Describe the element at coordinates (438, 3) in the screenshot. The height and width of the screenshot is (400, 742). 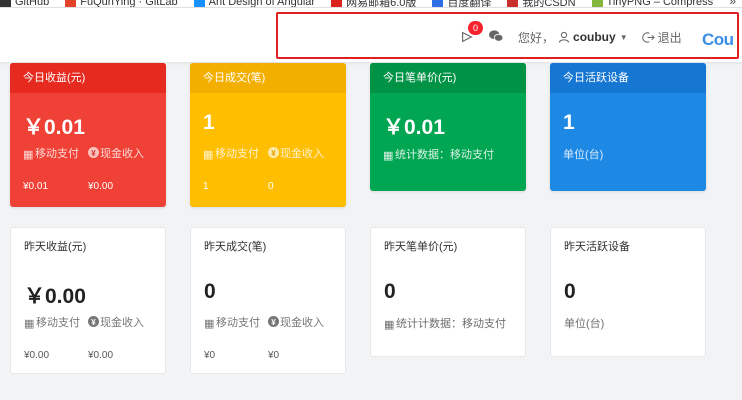
I see `translate-icon` at that location.